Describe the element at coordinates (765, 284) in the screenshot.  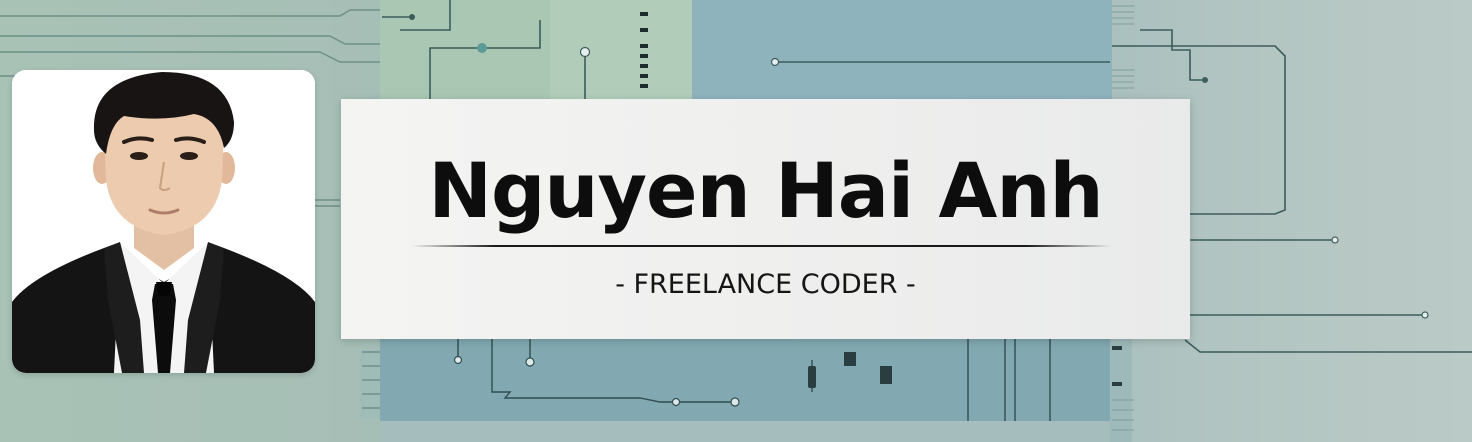
I see `profile-role: - FREELANCE CODER -` at that location.